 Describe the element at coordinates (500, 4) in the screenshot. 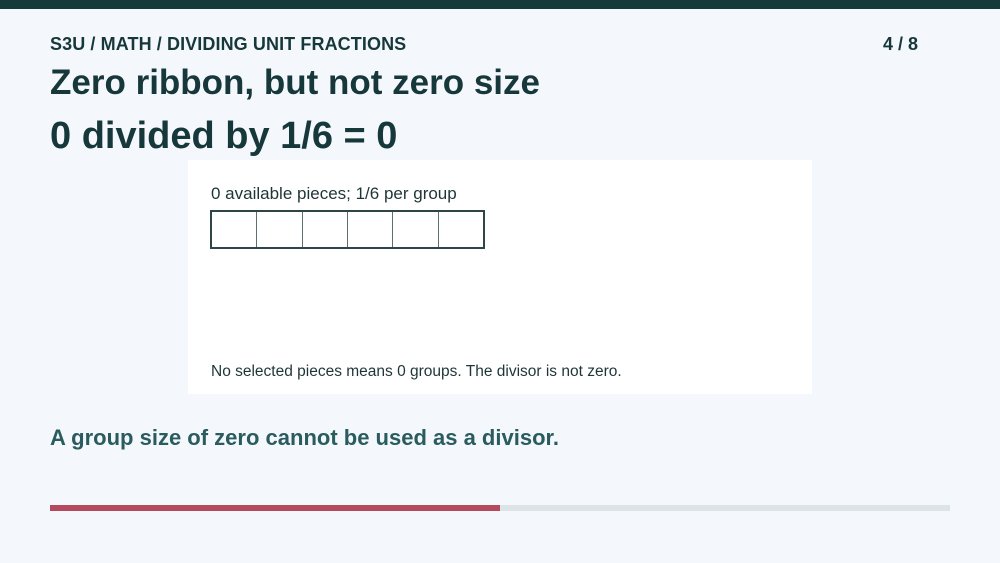

I see `top-bar` at that location.